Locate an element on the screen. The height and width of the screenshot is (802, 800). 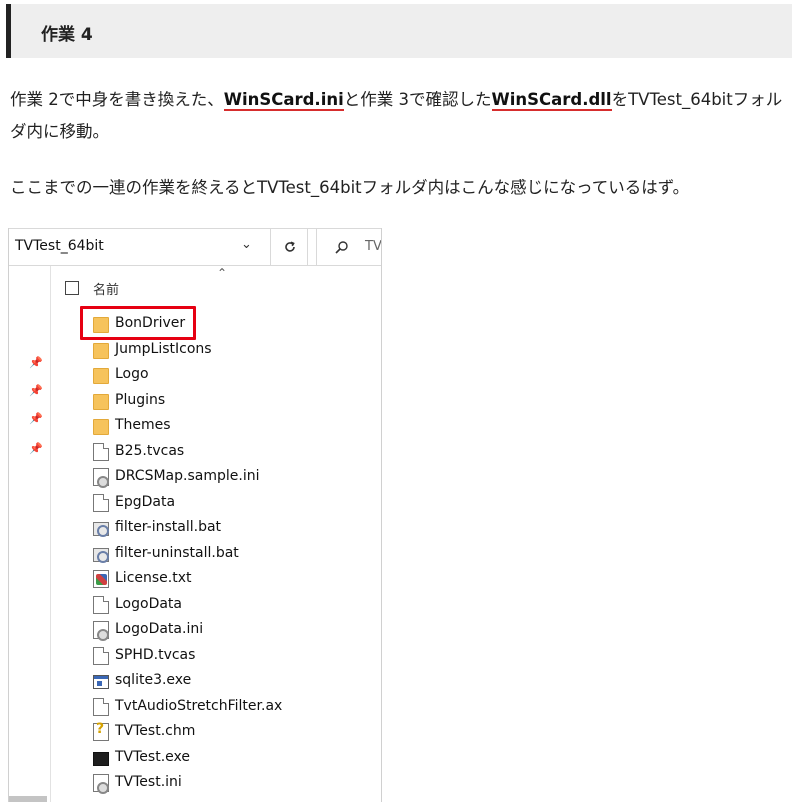
file-name: TVTest.exe is located at coordinates (152, 756).